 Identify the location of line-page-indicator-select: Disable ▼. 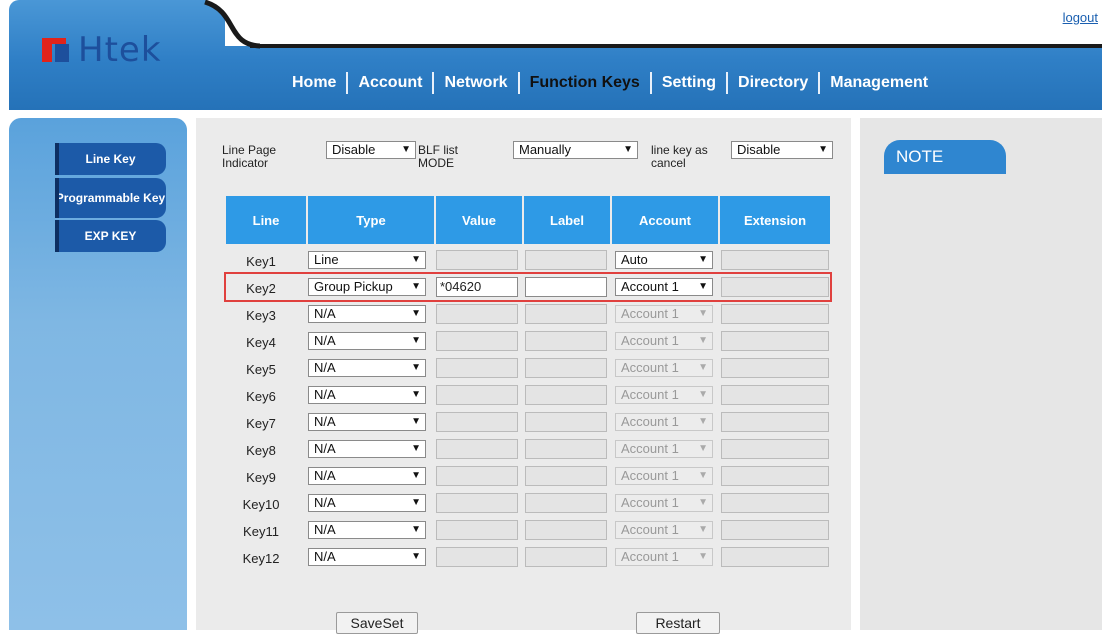
(371, 150).